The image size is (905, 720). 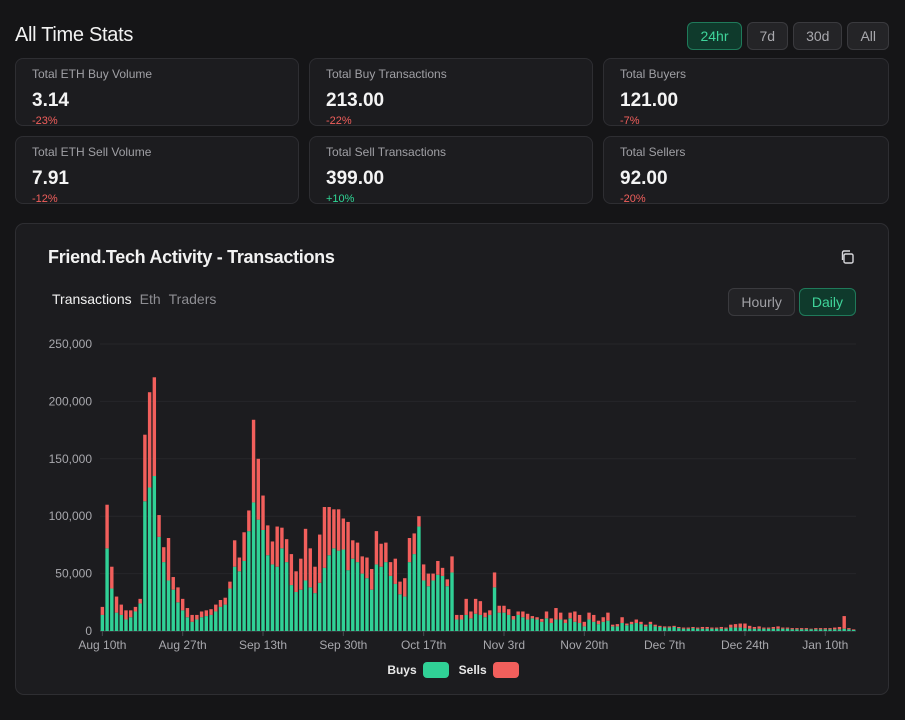 What do you see at coordinates (71, 344) in the screenshot?
I see `y-tick-label: 250,000` at bounding box center [71, 344].